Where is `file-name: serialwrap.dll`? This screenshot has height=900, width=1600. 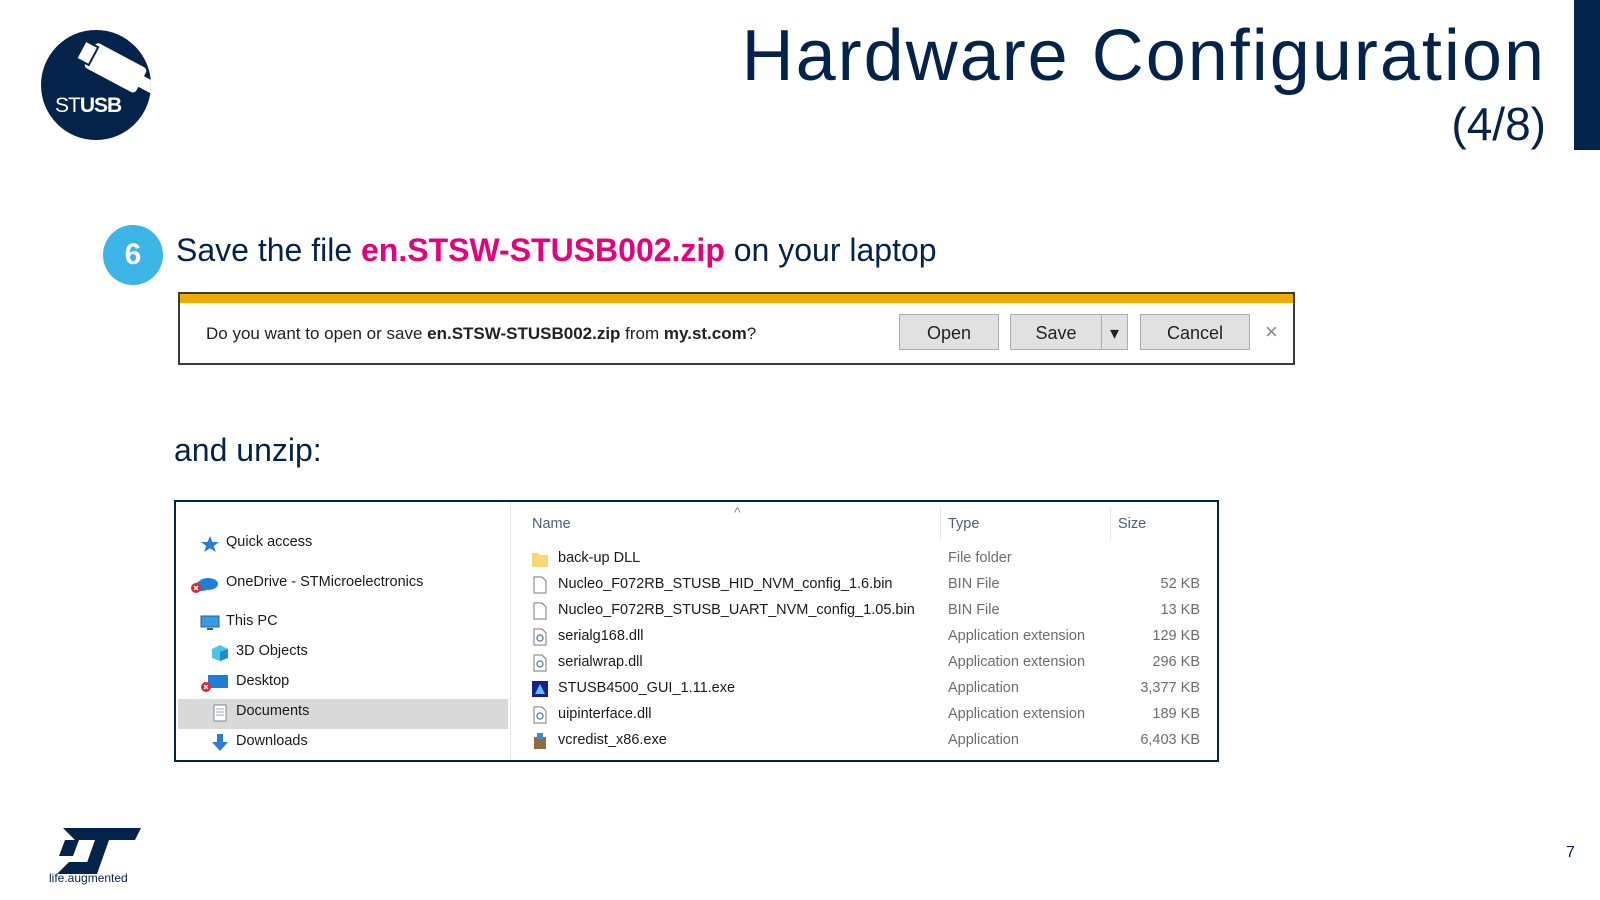 file-name: serialwrap.dll is located at coordinates (600, 662).